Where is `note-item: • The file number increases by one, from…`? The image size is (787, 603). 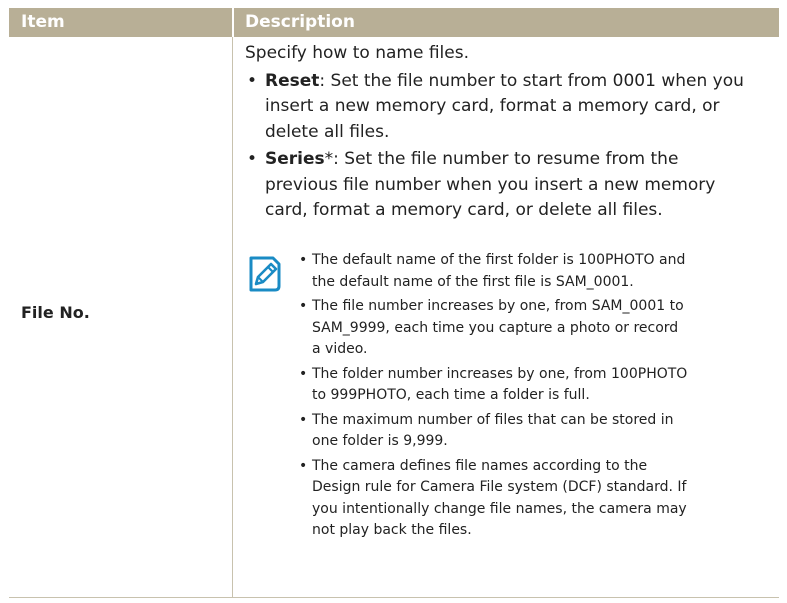 note-item: • The file number increases by one, from… is located at coordinates (537, 328).